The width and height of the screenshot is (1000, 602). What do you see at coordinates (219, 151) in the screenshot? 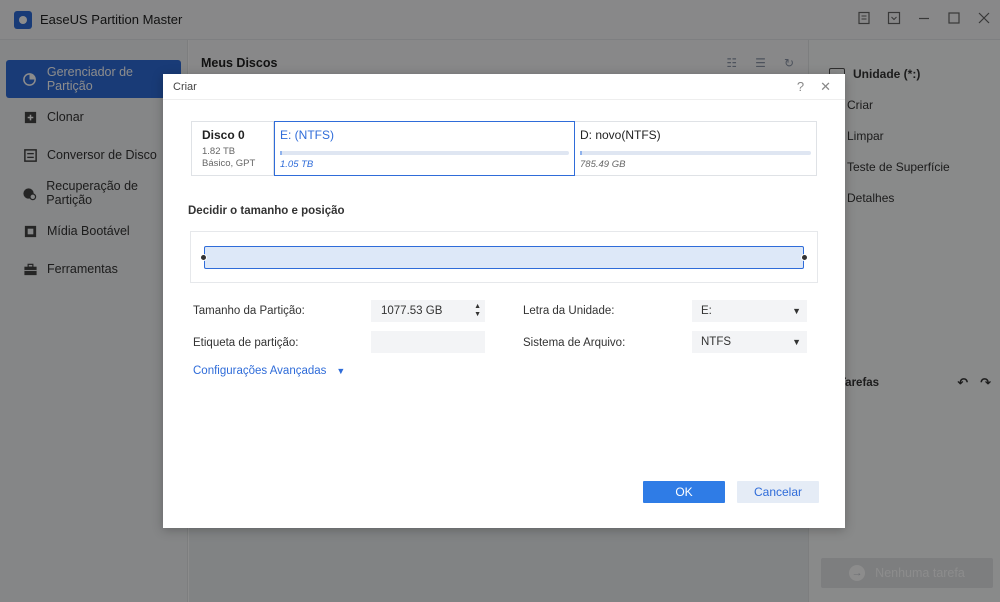
I see `disk-size: 1.82 TB` at bounding box center [219, 151].